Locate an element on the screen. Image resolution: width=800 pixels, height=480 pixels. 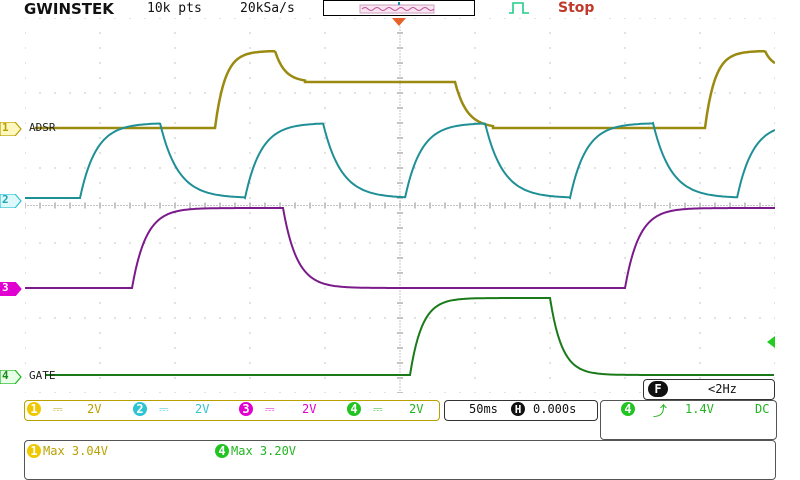
ch1-scale-badge: 1 is located at coordinates (34, 409).